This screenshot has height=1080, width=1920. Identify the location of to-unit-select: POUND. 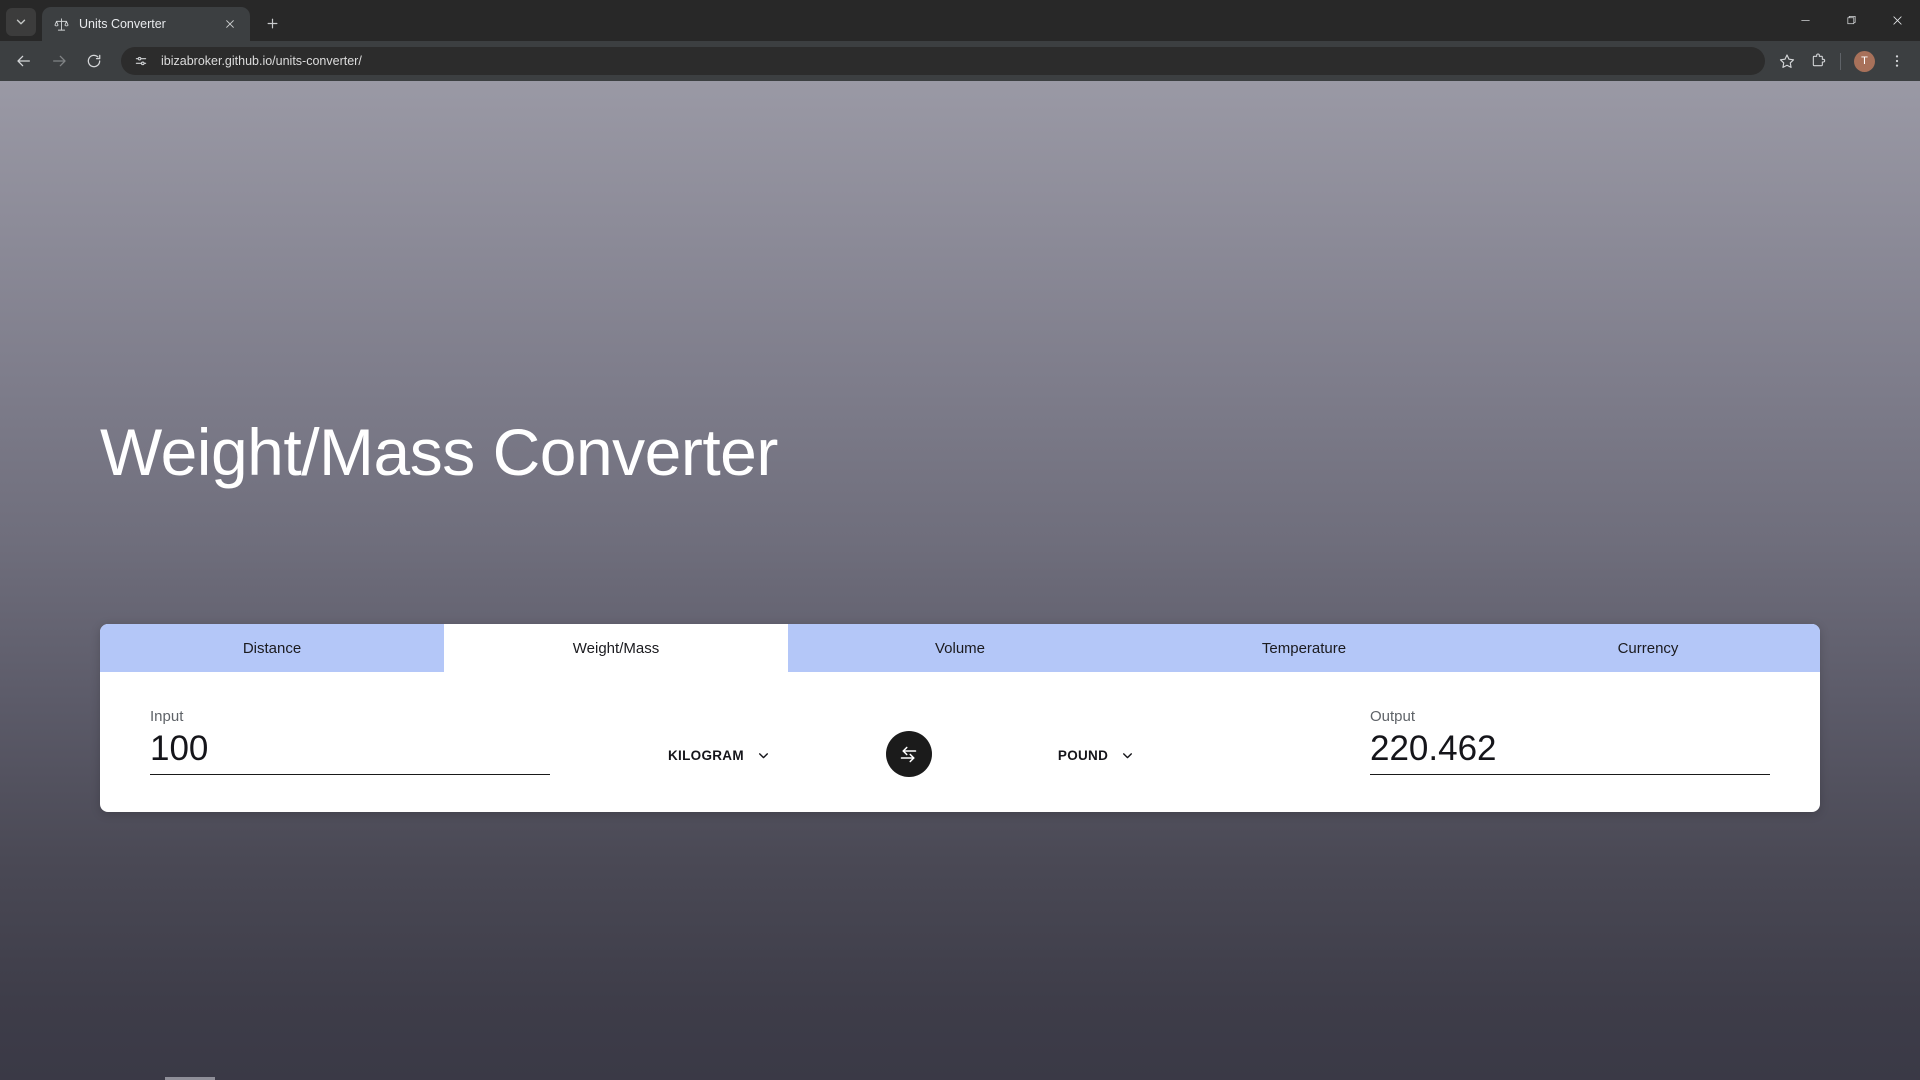
(1096, 755).